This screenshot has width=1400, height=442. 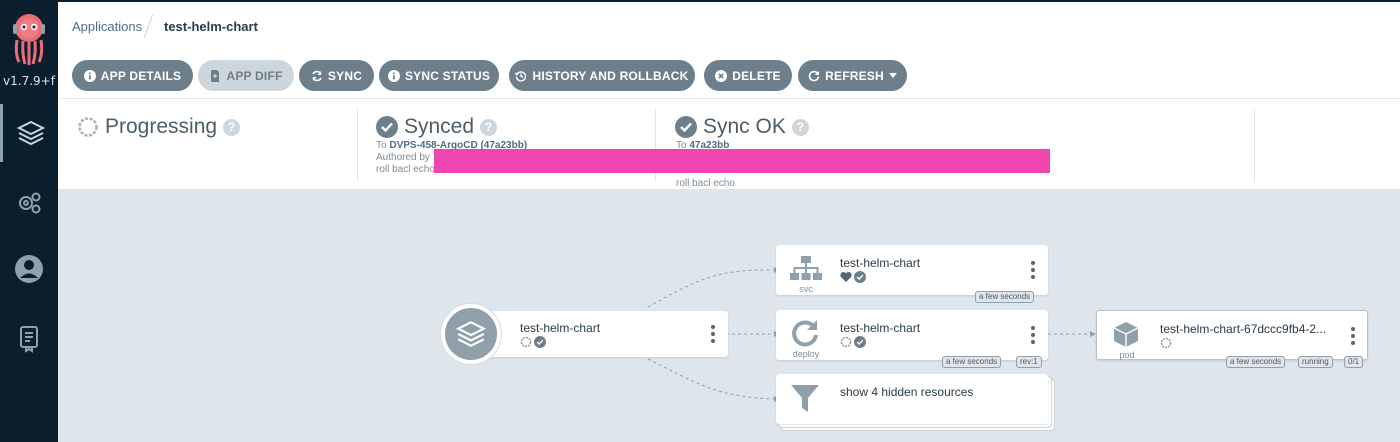 I want to click on delete-button: DELETE, so click(x=748, y=75).